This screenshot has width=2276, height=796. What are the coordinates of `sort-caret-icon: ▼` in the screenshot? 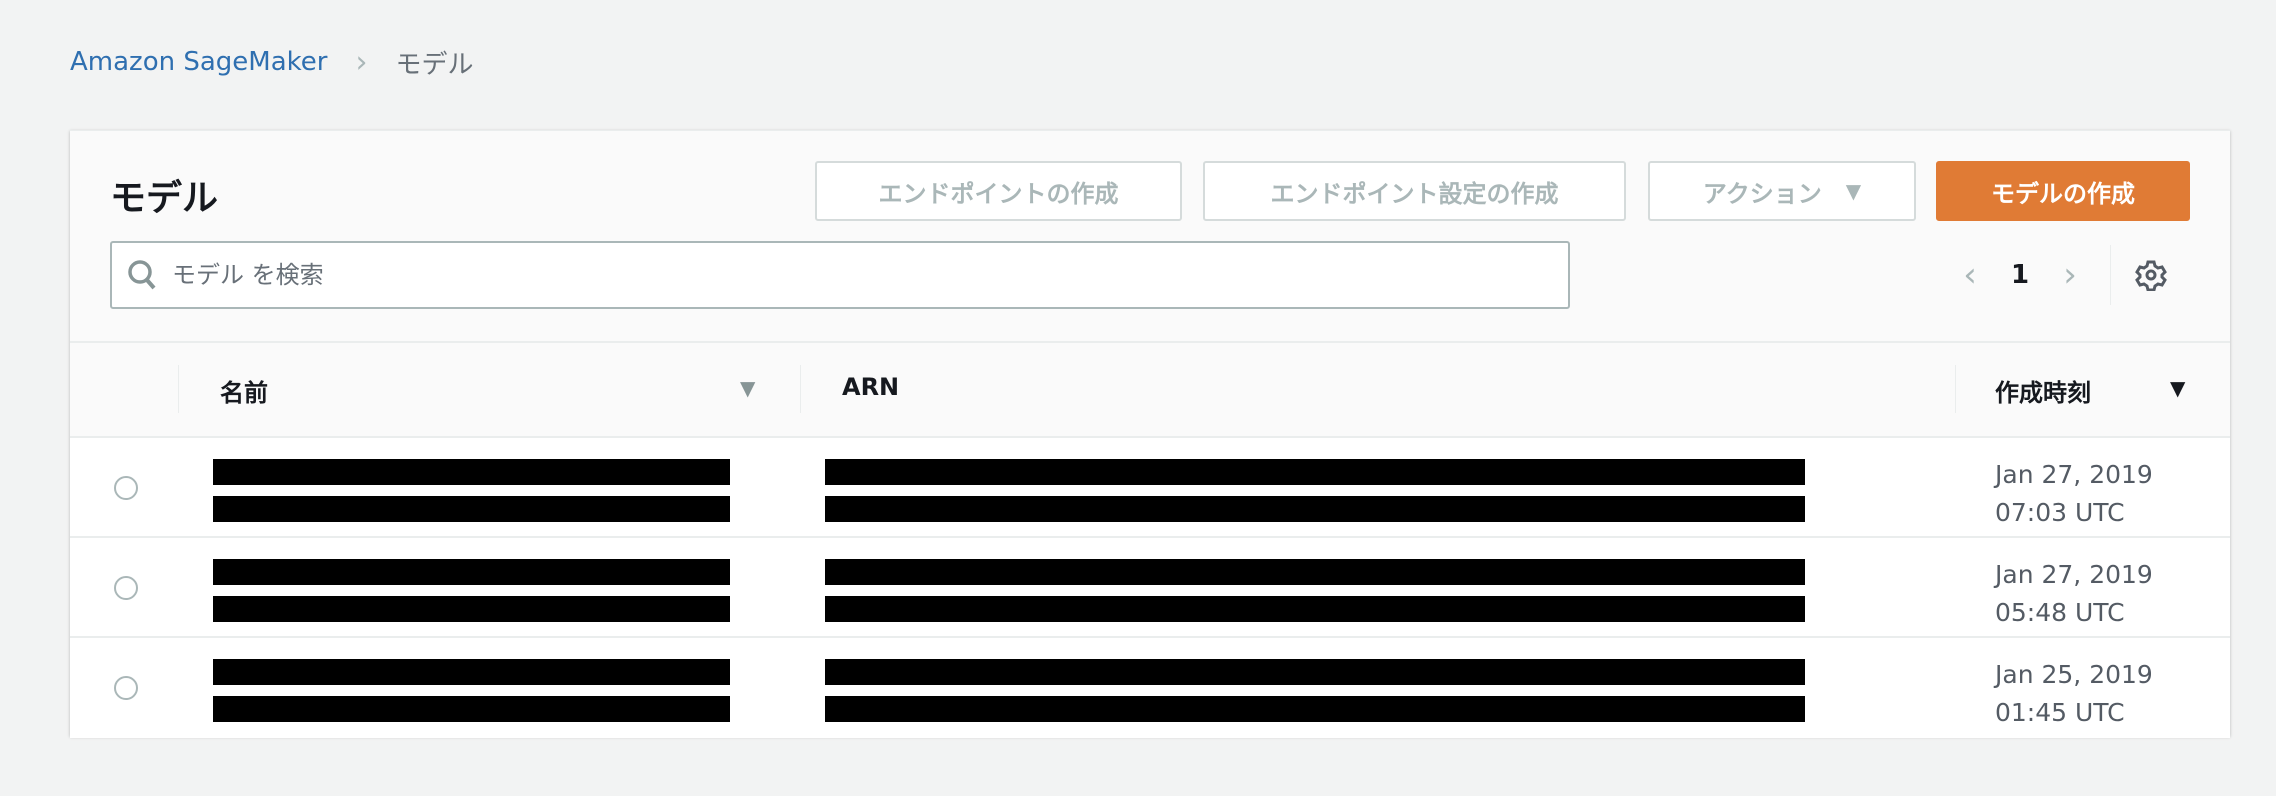 It's located at (747, 388).